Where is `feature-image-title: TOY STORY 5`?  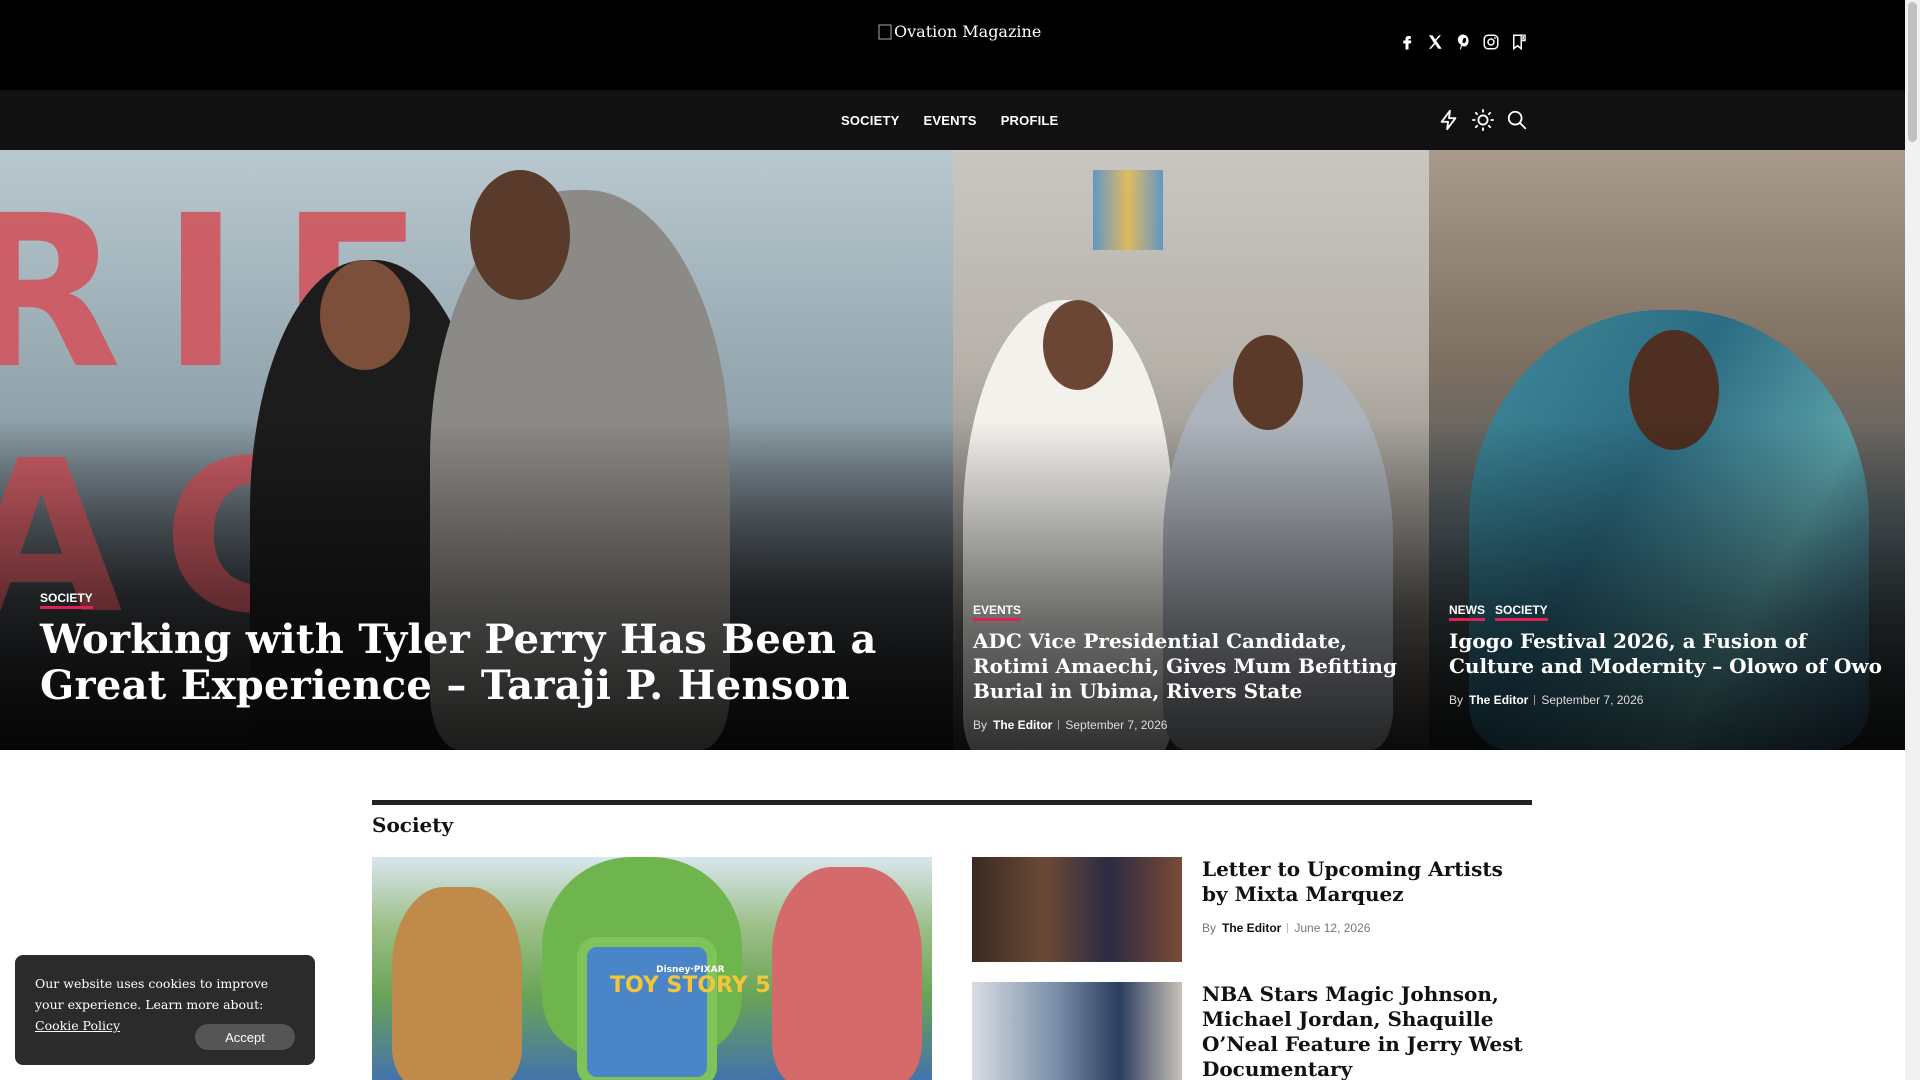 feature-image-title: TOY STORY 5 is located at coordinates (690, 985).